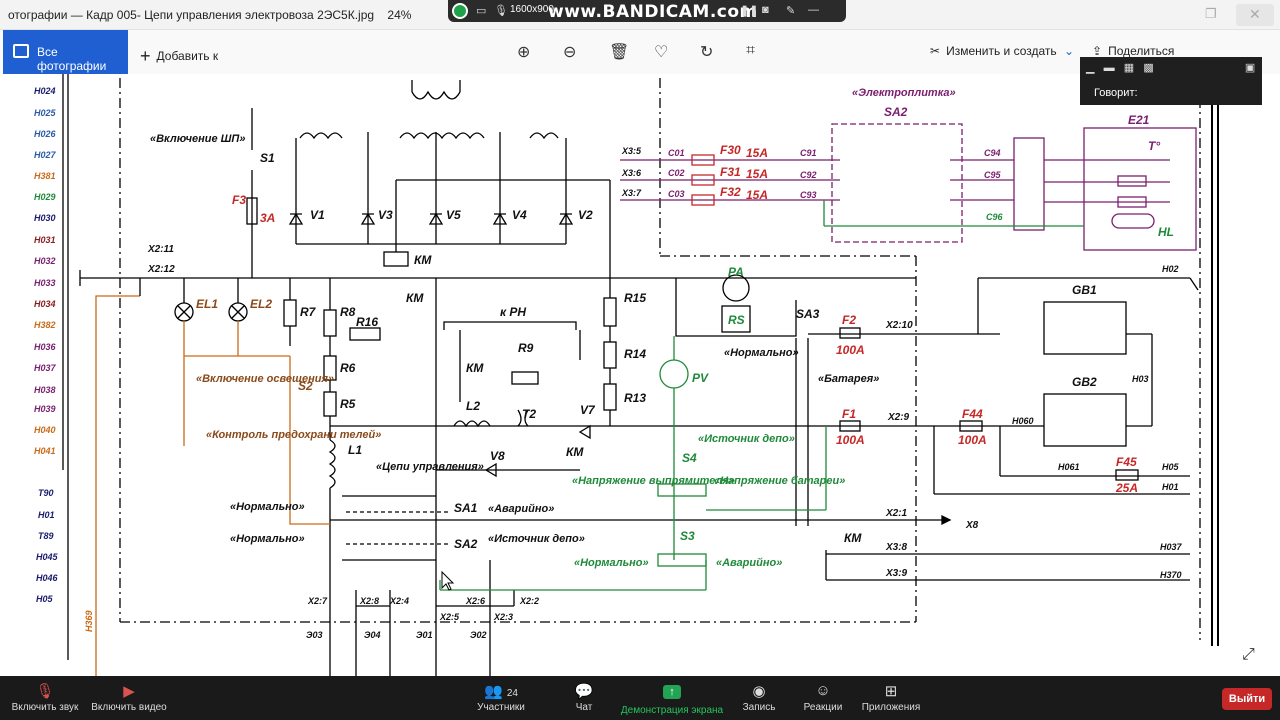 This screenshot has width=1280, height=720. What do you see at coordinates (1126, 462) in the screenshot?
I see `f45-label: F45` at bounding box center [1126, 462].